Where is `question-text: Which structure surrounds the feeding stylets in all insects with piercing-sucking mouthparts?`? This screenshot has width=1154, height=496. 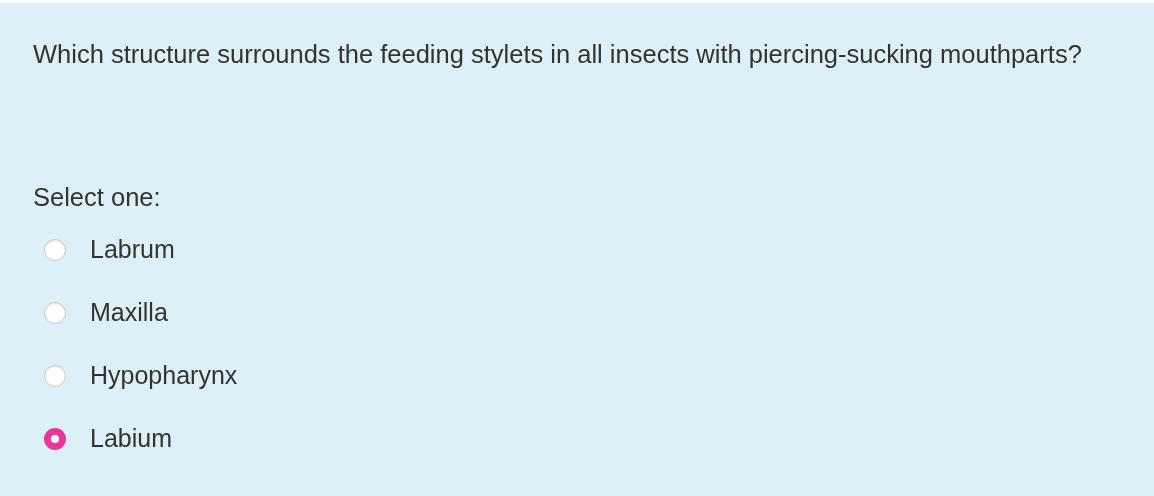
question-text: Which structure surrounds the feeding stylets in all insects with piercing-sucking mouthparts? is located at coordinates (558, 54).